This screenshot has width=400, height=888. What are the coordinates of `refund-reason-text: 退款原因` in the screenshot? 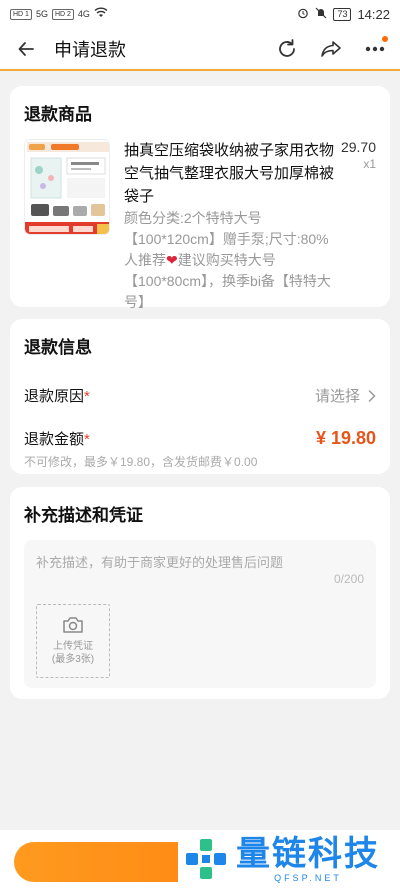 It's located at (54, 396).